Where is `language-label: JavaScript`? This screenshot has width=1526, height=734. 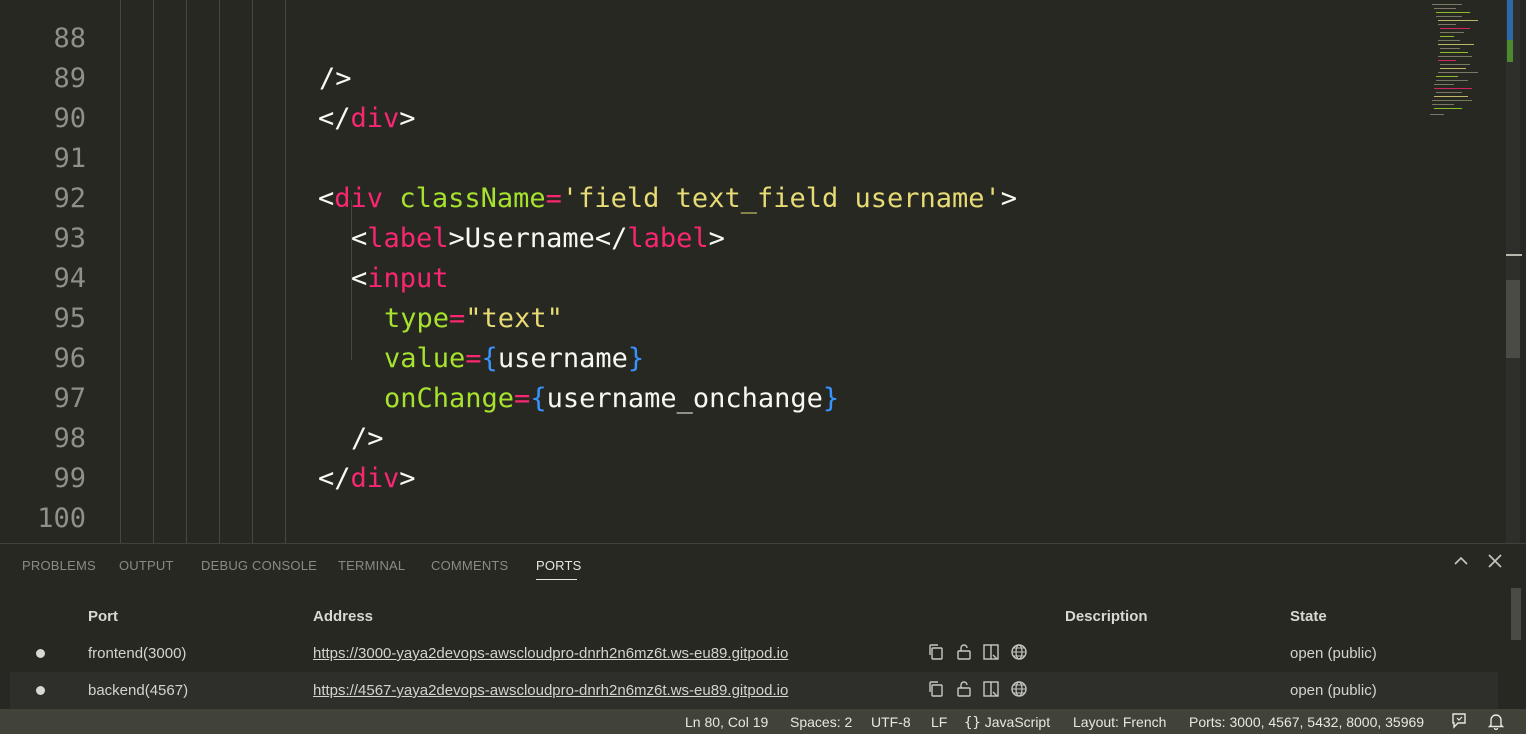 language-label: JavaScript is located at coordinates (1017, 722).